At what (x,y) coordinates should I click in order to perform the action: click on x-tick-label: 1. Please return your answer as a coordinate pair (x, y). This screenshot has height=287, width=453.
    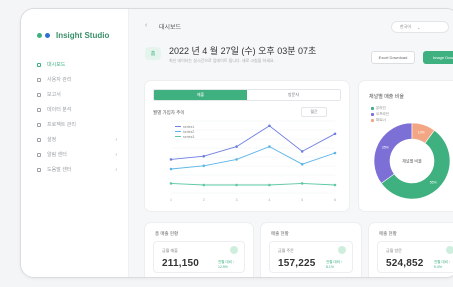
    Looking at the image, I should click on (171, 200).